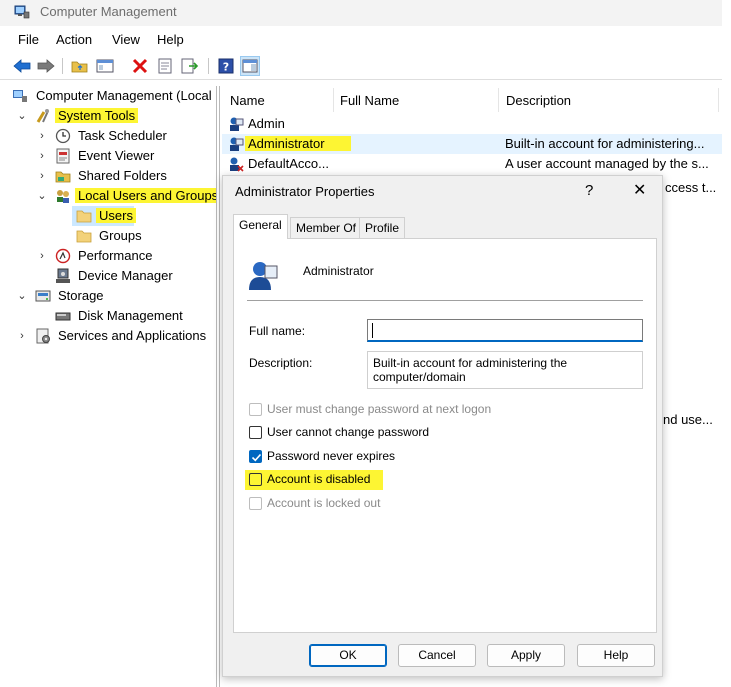 The height and width of the screenshot is (687, 731). Describe the element at coordinates (105, 66) in the screenshot. I see `show-hide-tree-icon` at that location.